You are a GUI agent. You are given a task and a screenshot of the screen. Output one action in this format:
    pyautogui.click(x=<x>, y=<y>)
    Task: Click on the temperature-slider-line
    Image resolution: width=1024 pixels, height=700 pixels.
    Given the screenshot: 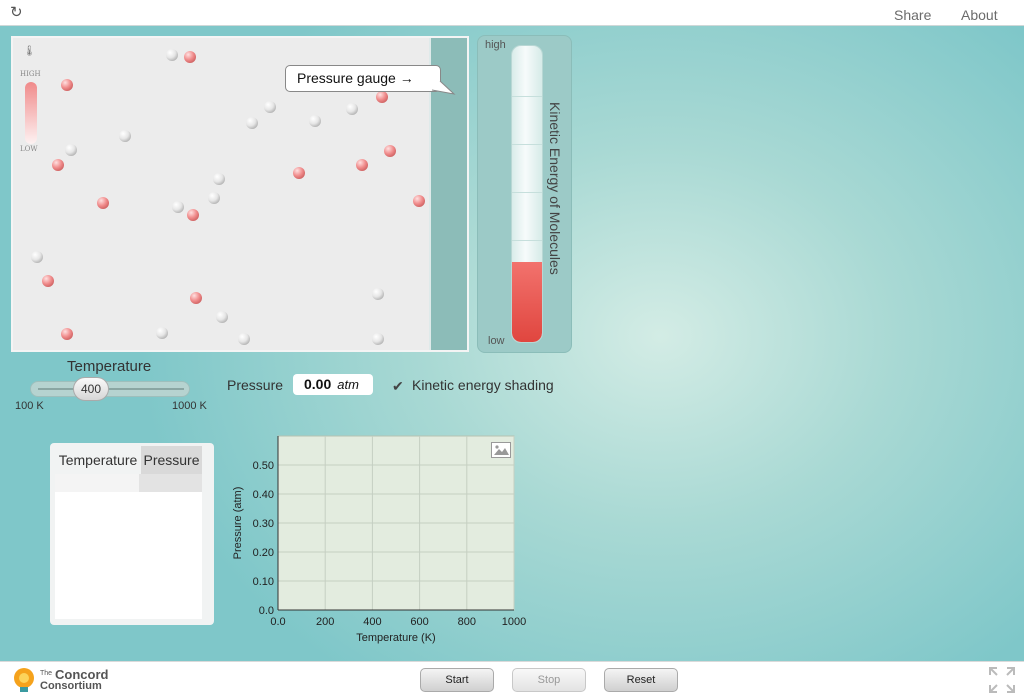 What is the action you would take?
    pyautogui.click(x=111, y=389)
    